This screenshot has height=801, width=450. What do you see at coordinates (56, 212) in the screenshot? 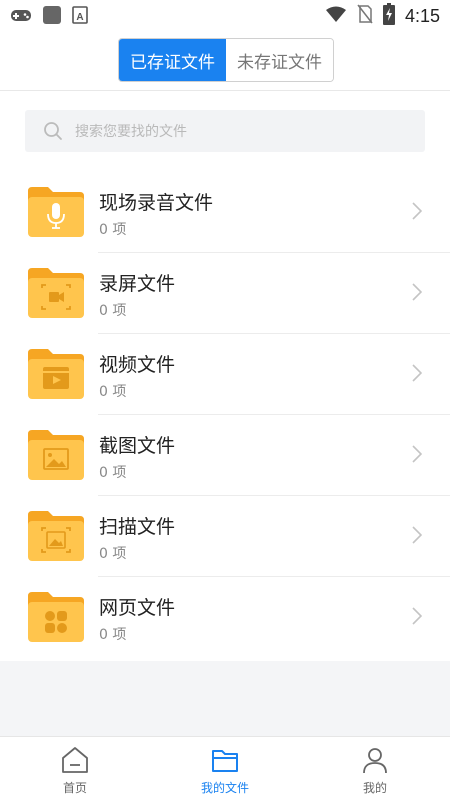
I see `microphone-icon` at bounding box center [56, 212].